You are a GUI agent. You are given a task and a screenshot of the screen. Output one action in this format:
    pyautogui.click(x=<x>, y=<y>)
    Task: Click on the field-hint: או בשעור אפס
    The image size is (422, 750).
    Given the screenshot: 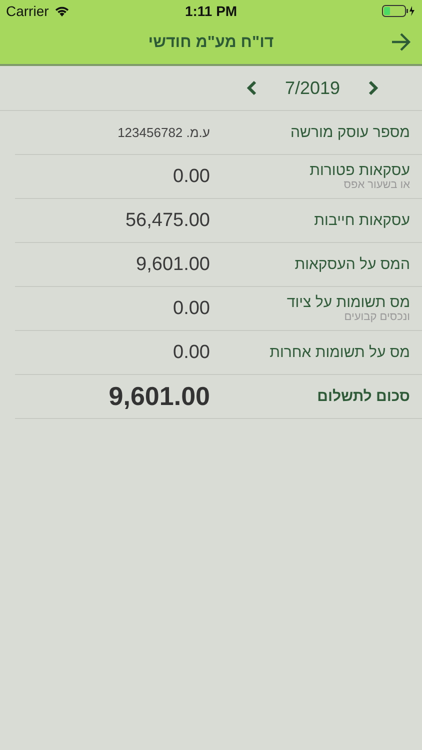 What is the action you would take?
    pyautogui.click(x=377, y=185)
    